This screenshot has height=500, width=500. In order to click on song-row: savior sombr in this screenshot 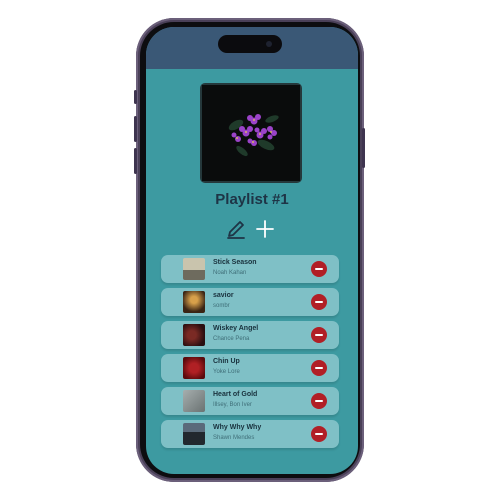, I will do `click(250, 302)`.